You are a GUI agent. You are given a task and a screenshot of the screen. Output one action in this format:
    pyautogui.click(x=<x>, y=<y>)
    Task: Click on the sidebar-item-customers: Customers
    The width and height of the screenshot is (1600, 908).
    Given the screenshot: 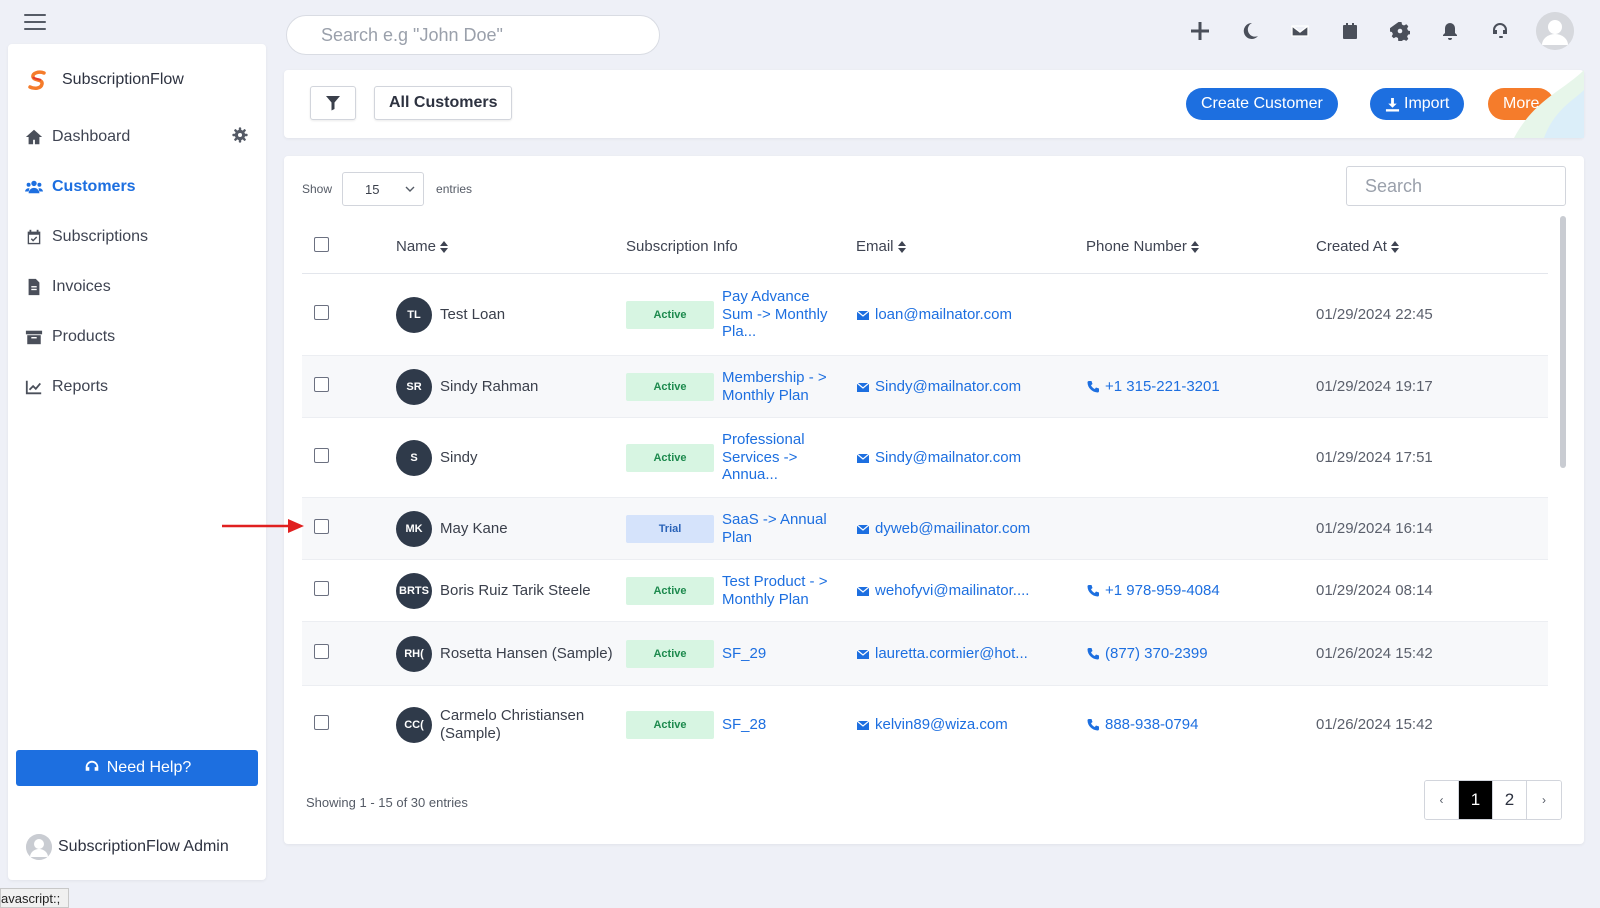 What is the action you would take?
    pyautogui.click(x=137, y=187)
    